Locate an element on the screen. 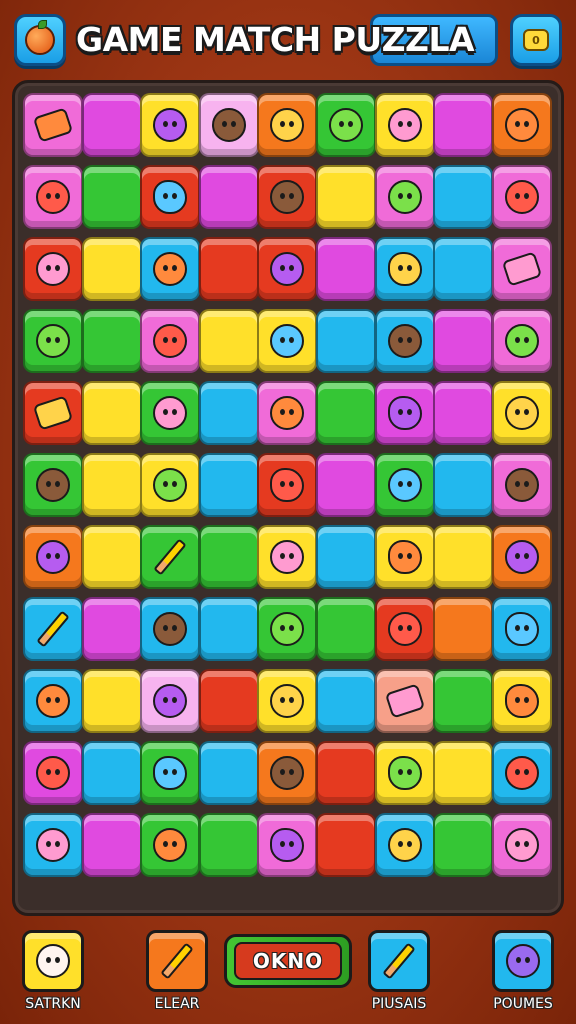  coins-button: 0 is located at coordinates (536, 40).